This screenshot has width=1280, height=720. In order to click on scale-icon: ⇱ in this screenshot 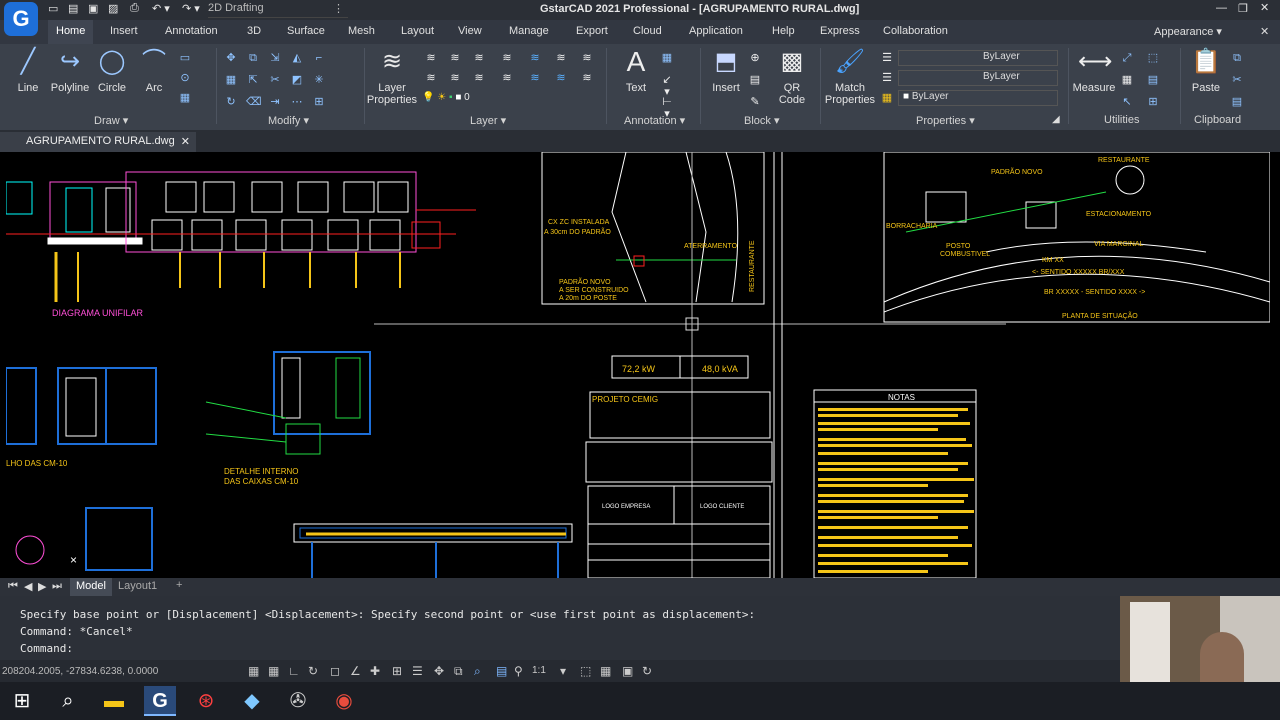, I will do `click(253, 80)`.